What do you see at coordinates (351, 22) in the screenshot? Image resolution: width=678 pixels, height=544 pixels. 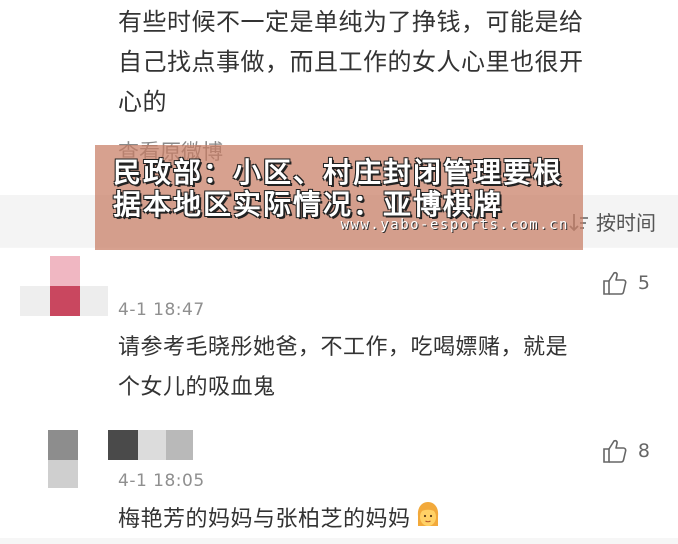 I see `post-text-line: 有些时候不一定是单纯为了挣钱，可能是给` at bounding box center [351, 22].